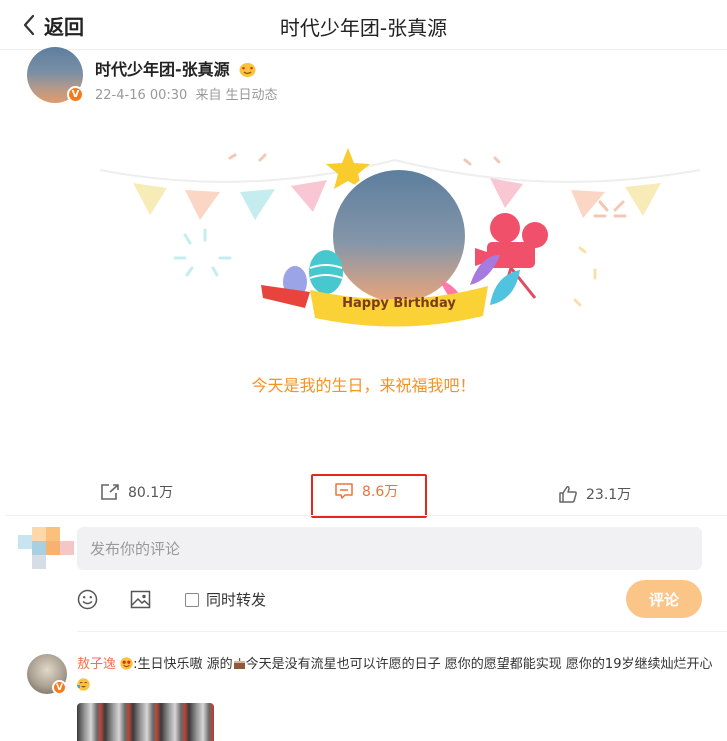 This screenshot has width=727, height=741. What do you see at coordinates (145, 722) in the screenshot?
I see `comment-image` at bounding box center [145, 722].